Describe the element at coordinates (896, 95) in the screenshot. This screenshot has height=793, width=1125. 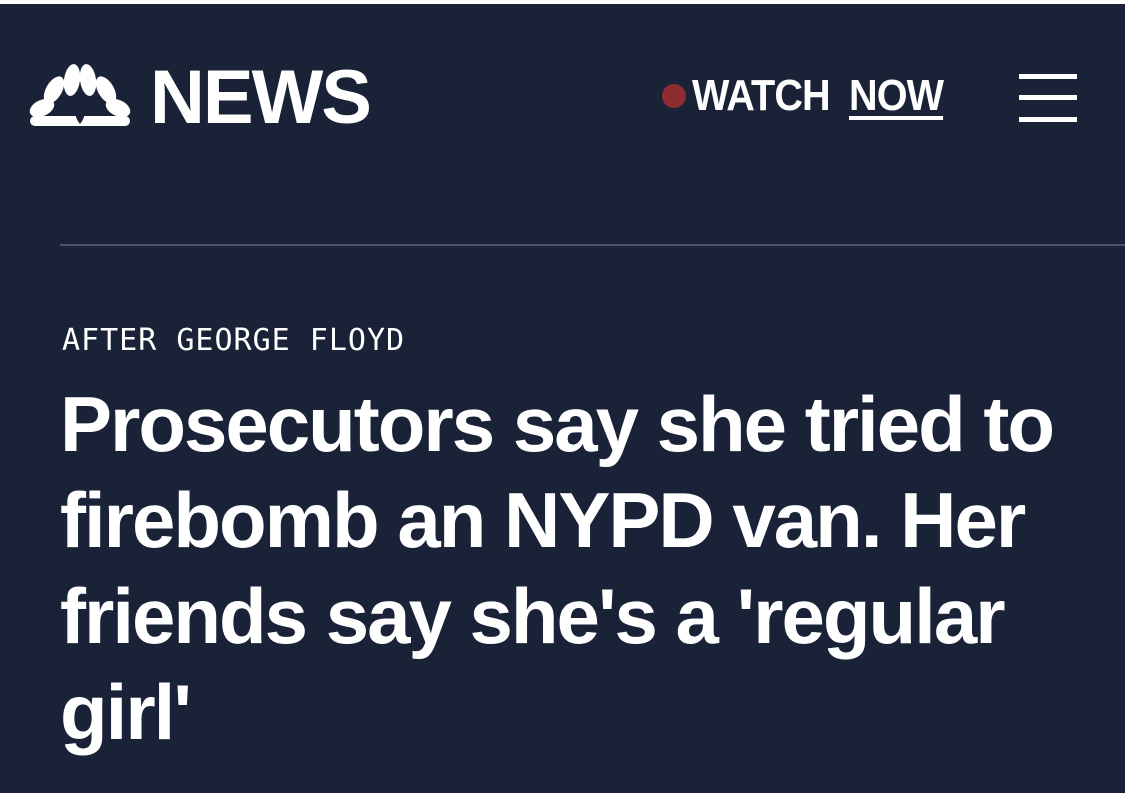
I see `now-label: NOW` at that location.